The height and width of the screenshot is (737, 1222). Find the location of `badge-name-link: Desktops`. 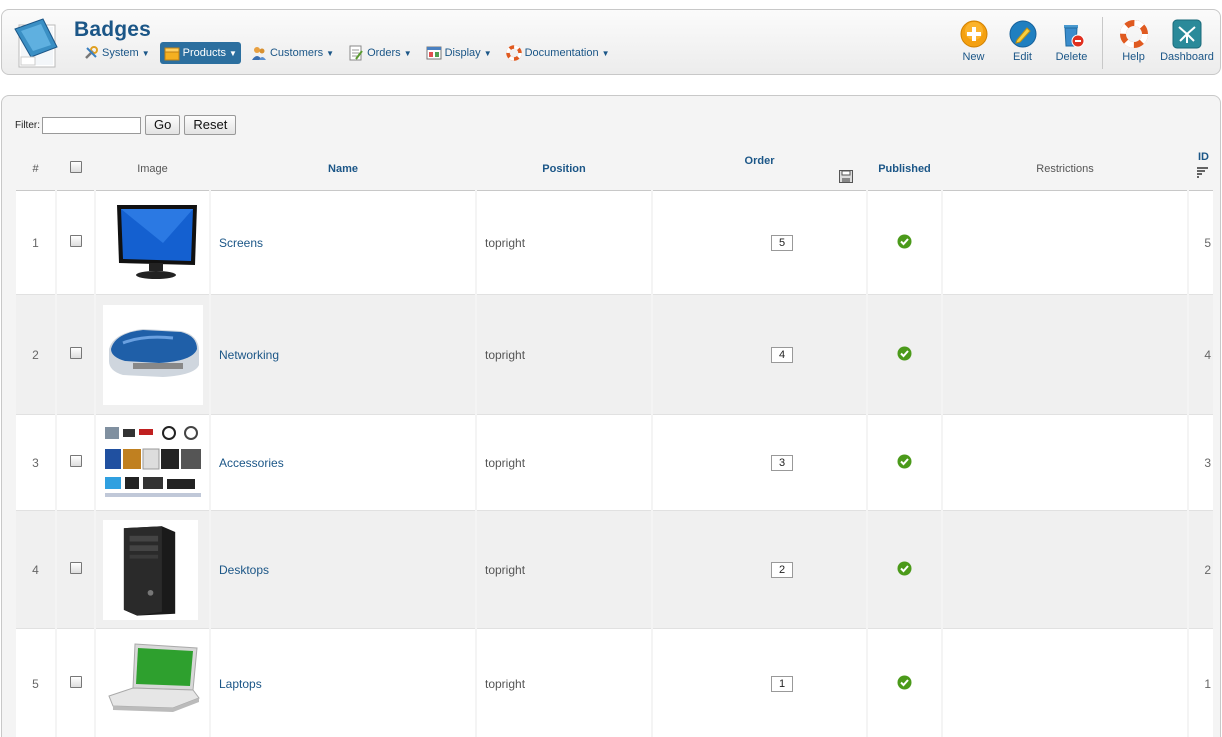

badge-name-link: Desktops is located at coordinates (244, 570).